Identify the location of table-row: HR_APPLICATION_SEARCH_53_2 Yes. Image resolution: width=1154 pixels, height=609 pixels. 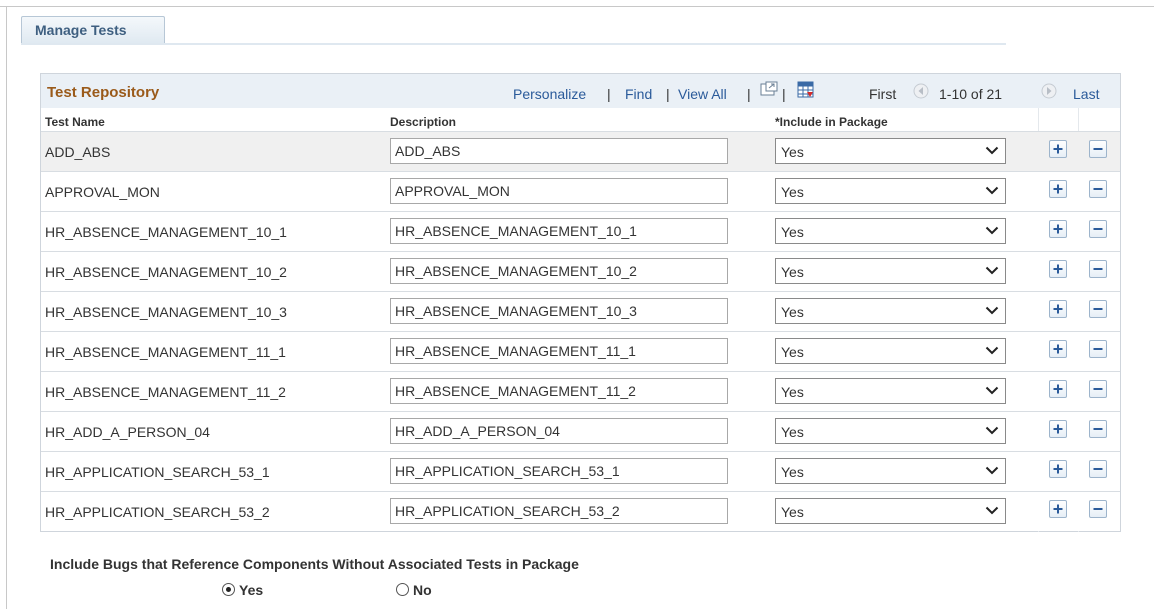
(580, 511).